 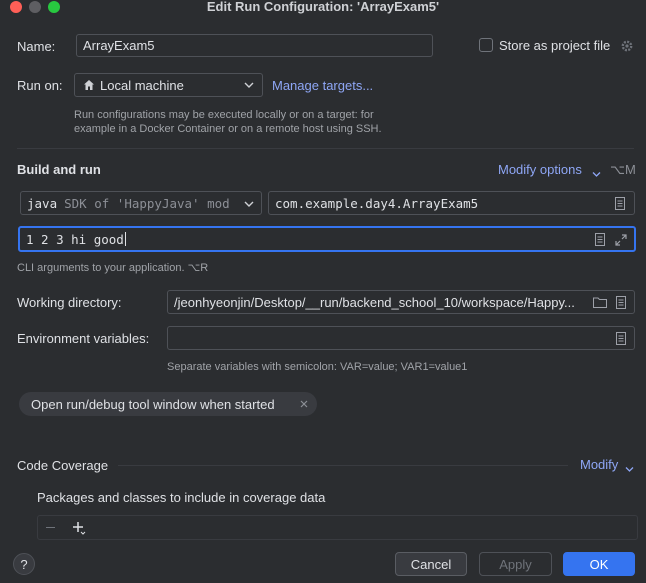 What do you see at coordinates (401, 338) in the screenshot?
I see `environment-variables-field` at bounding box center [401, 338].